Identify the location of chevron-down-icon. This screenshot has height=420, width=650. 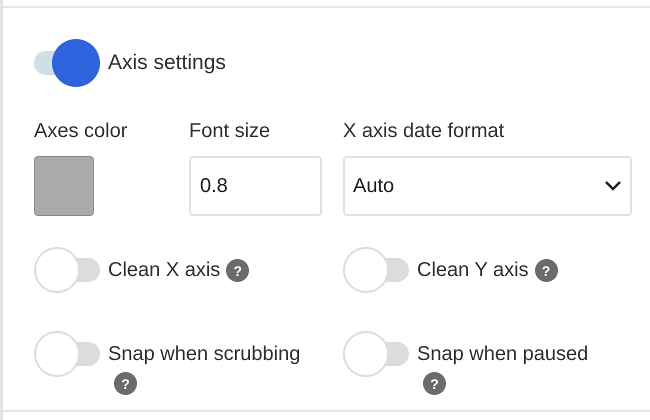
(613, 186).